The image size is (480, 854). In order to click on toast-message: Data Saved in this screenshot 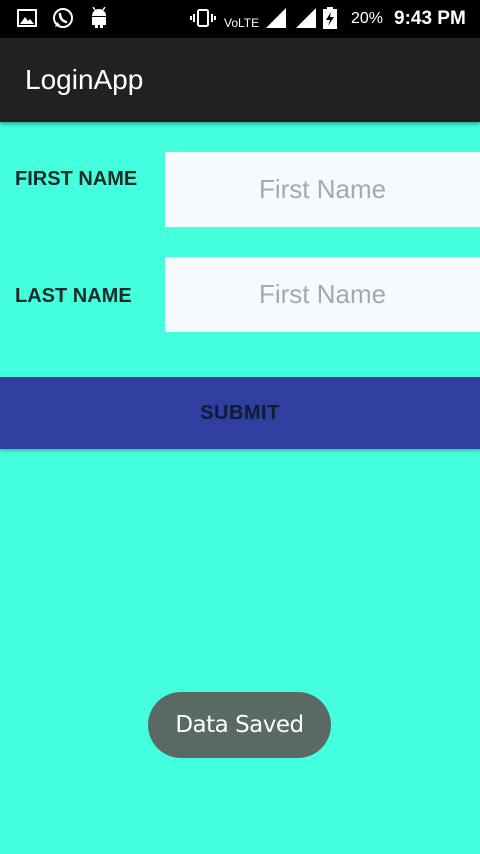, I will do `click(239, 725)`.